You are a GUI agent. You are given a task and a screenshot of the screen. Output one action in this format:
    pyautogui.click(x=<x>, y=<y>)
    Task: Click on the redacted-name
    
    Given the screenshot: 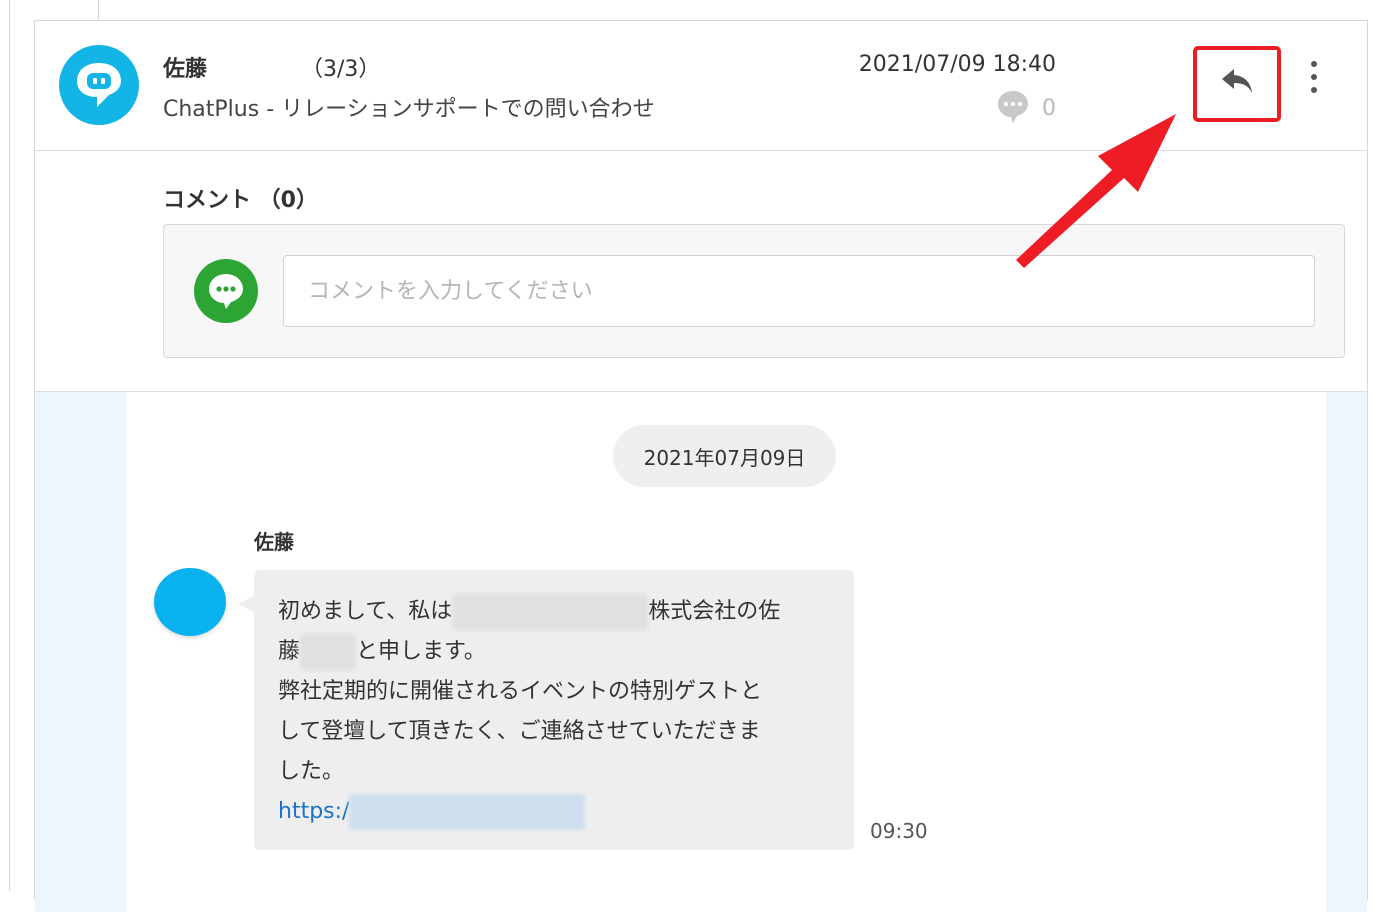 What is the action you would take?
    pyautogui.click(x=328, y=652)
    